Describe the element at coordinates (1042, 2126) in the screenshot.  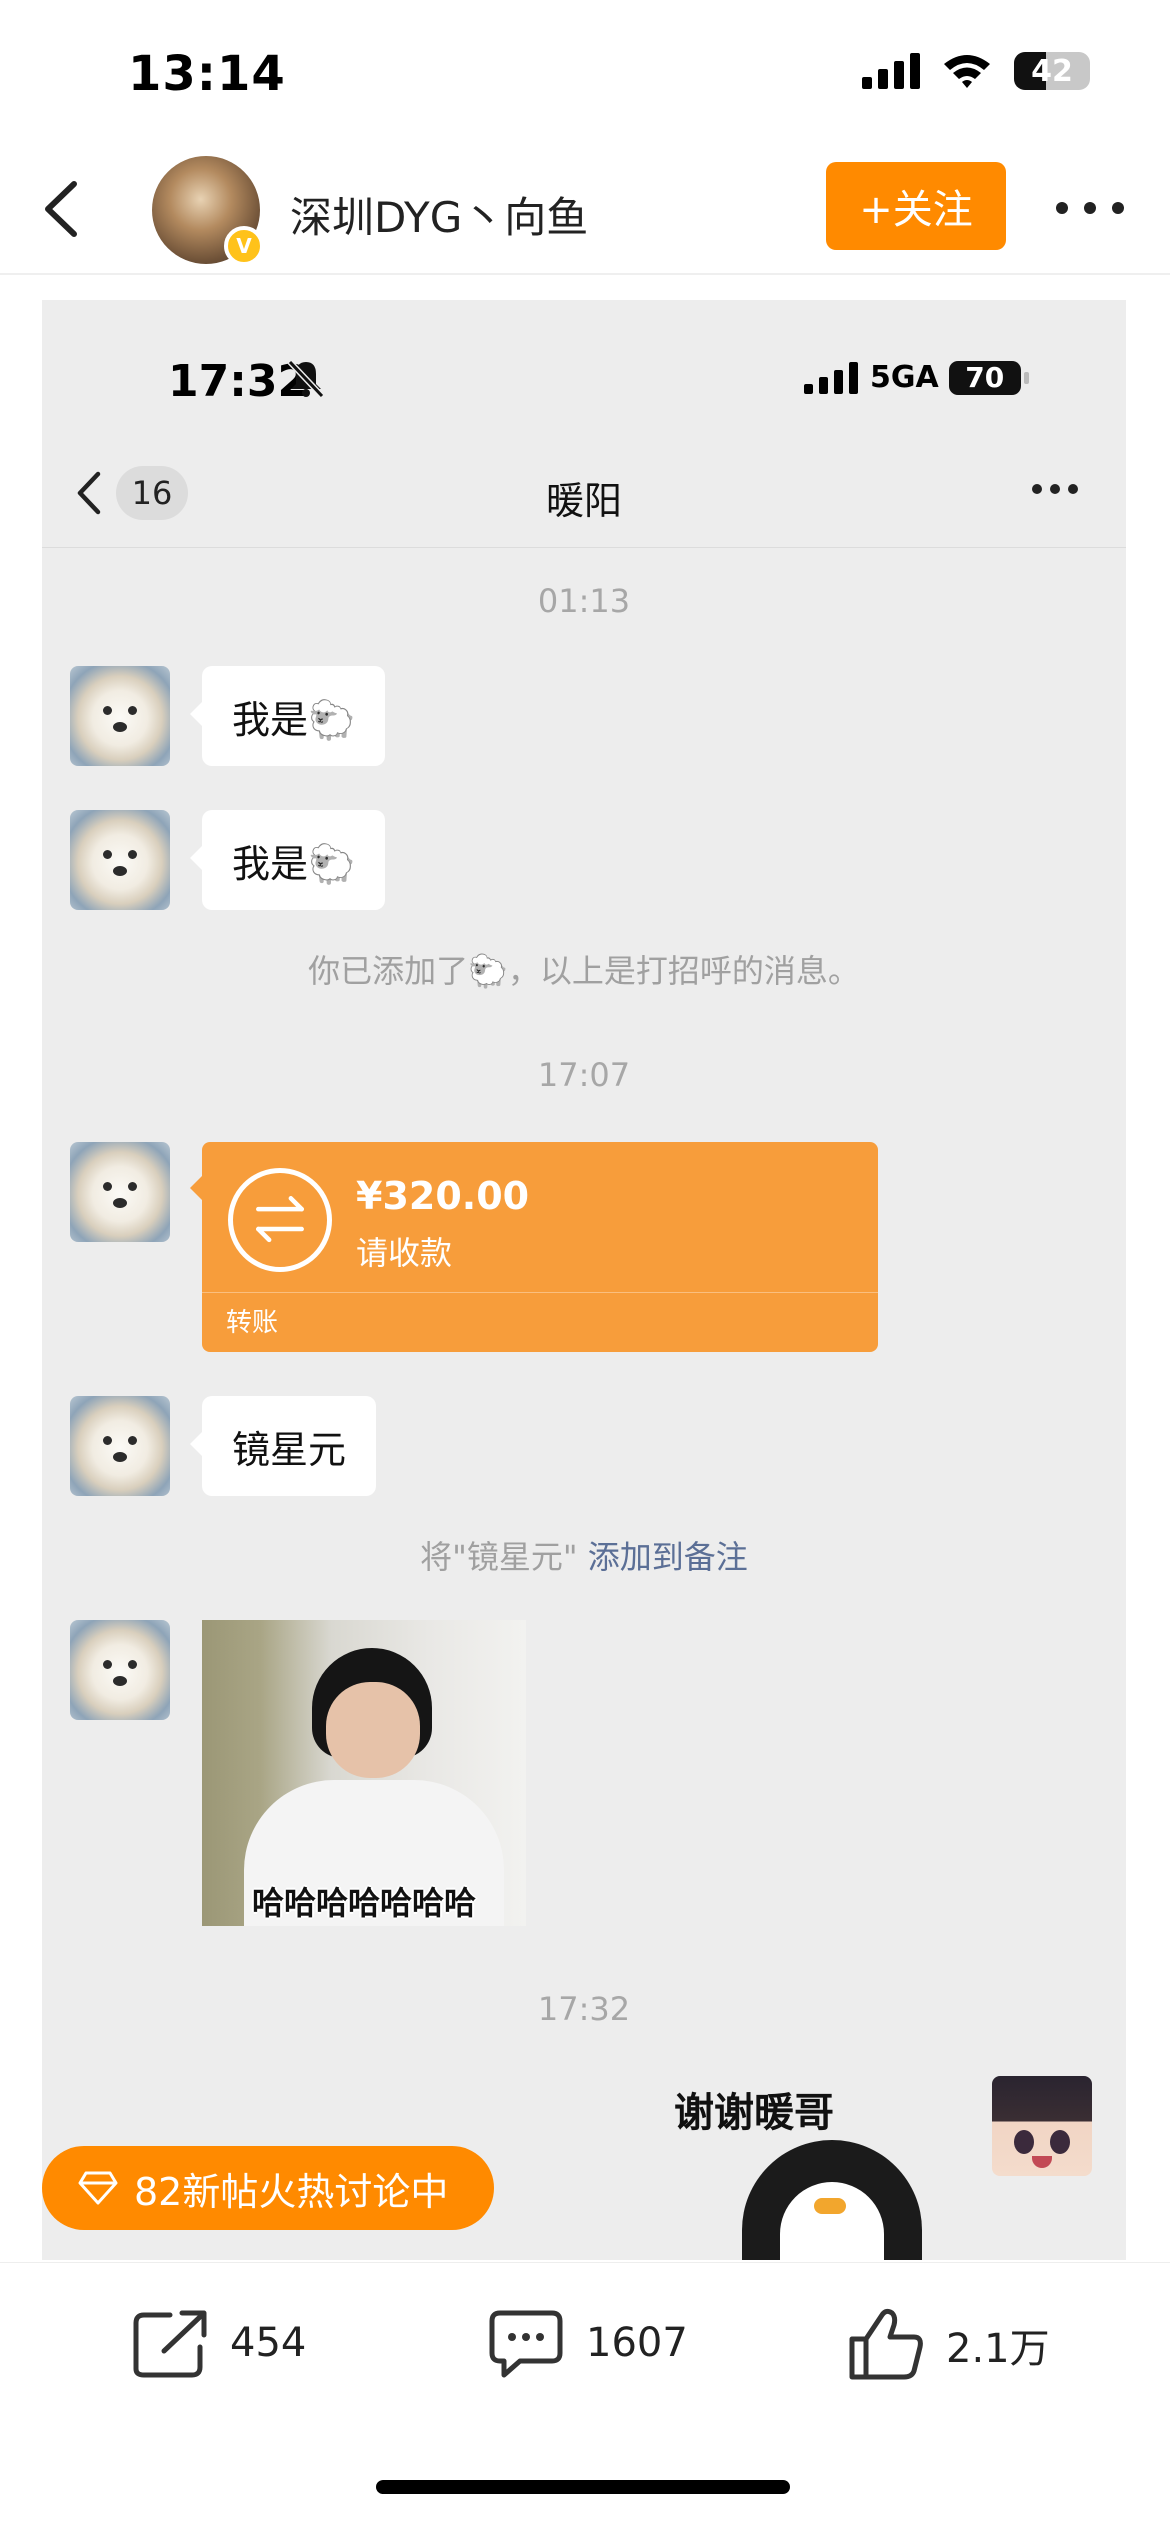
I see `self-avatar` at that location.